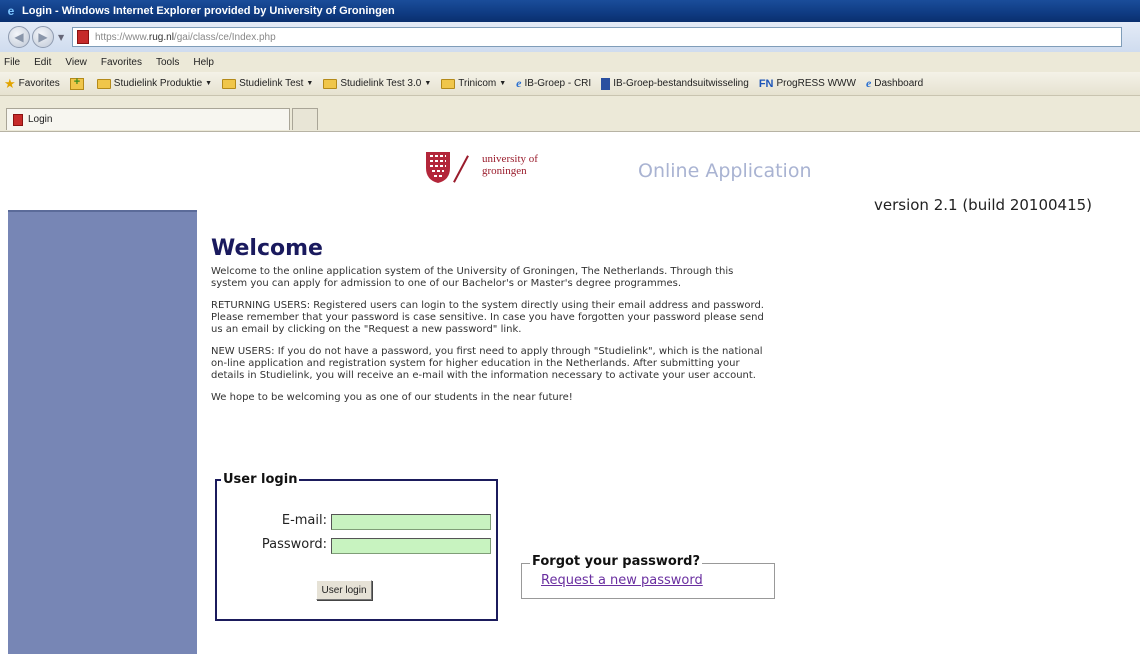  What do you see at coordinates (148, 119) in the screenshot?
I see `tab-login: Login` at bounding box center [148, 119].